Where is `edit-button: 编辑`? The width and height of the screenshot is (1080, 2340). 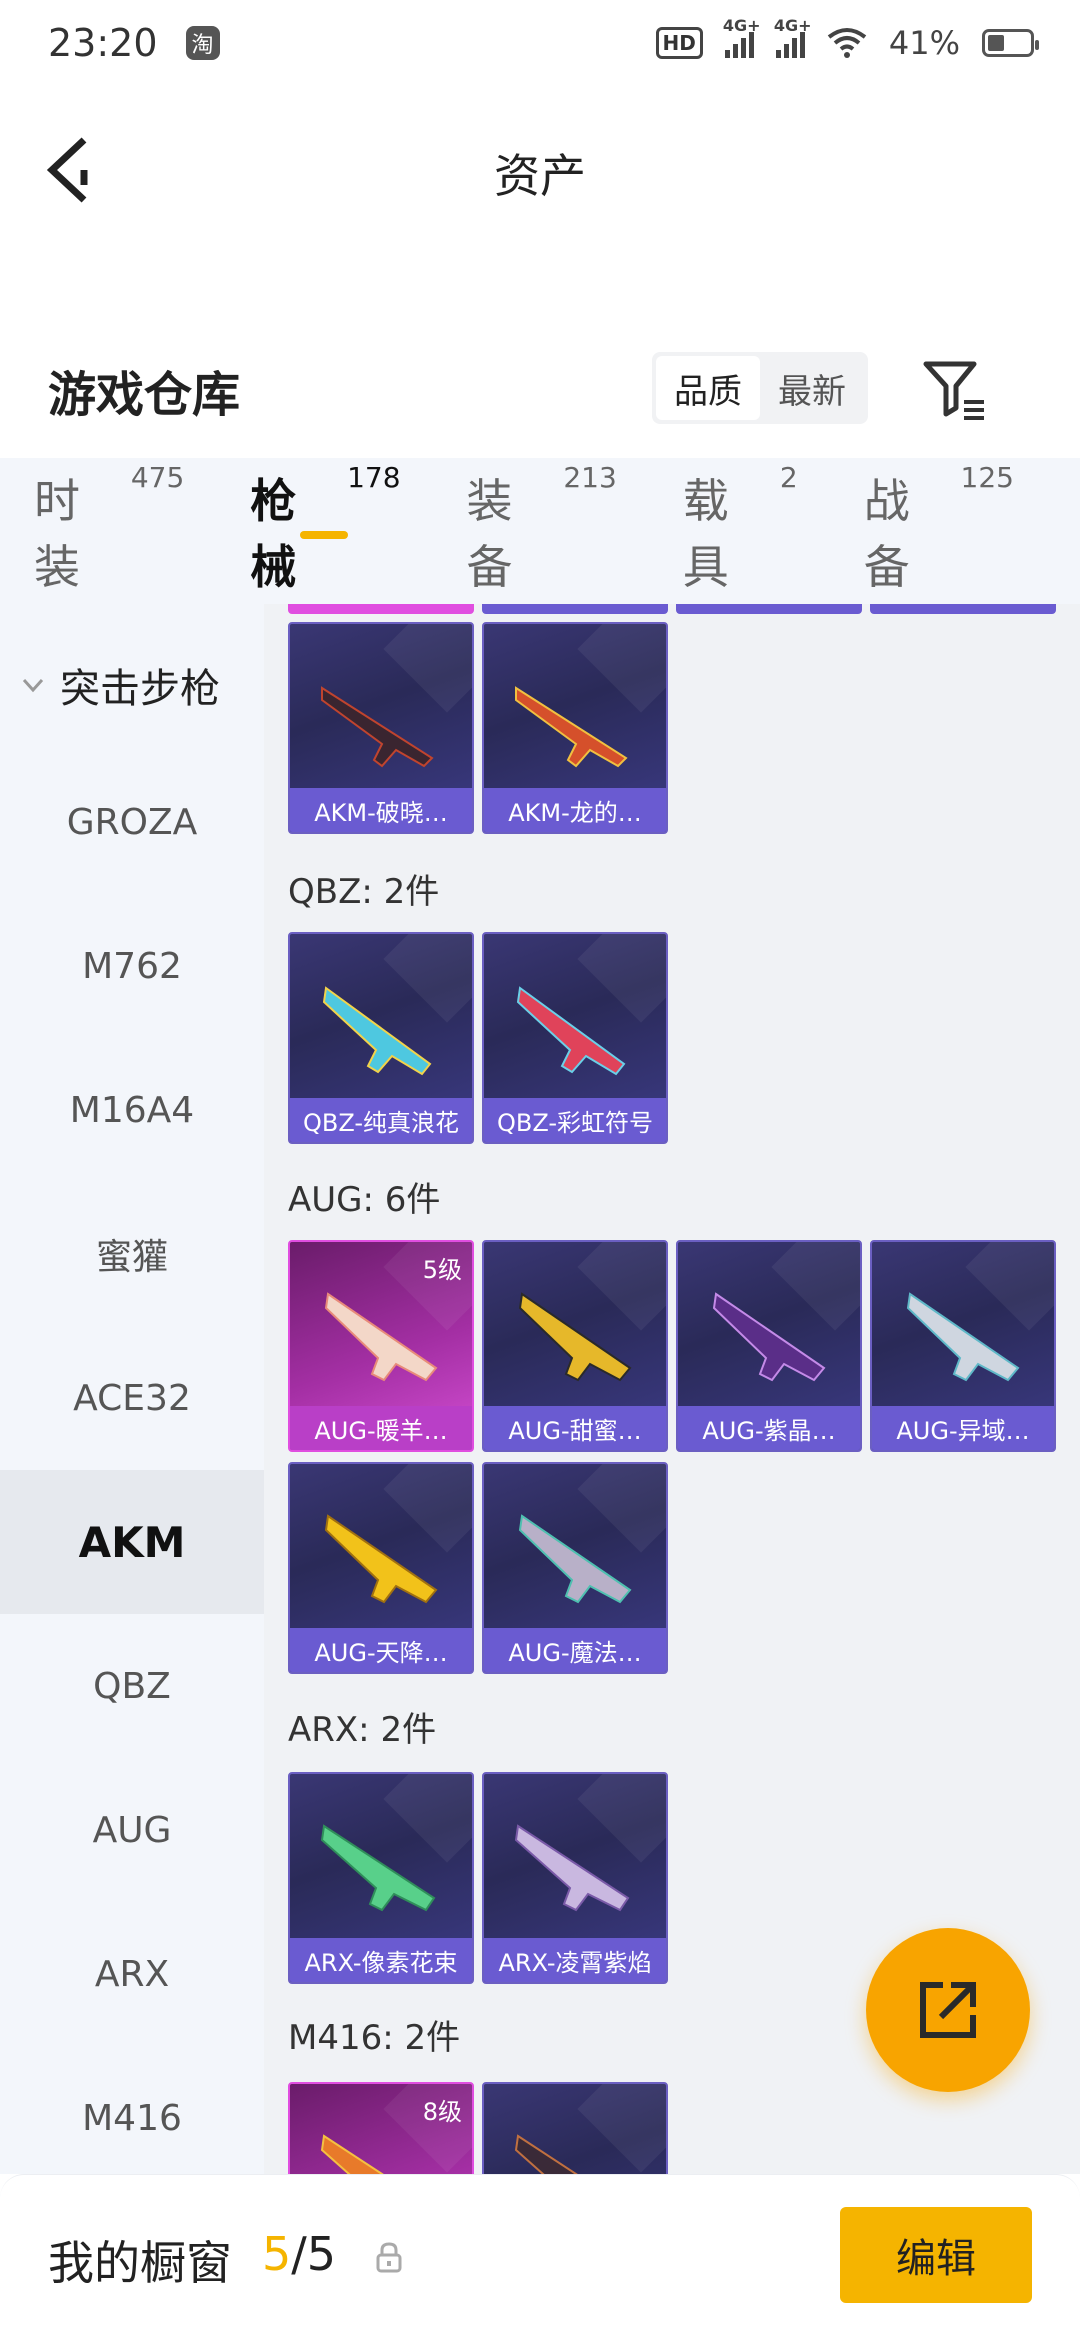 edit-button: 编辑 is located at coordinates (936, 2255).